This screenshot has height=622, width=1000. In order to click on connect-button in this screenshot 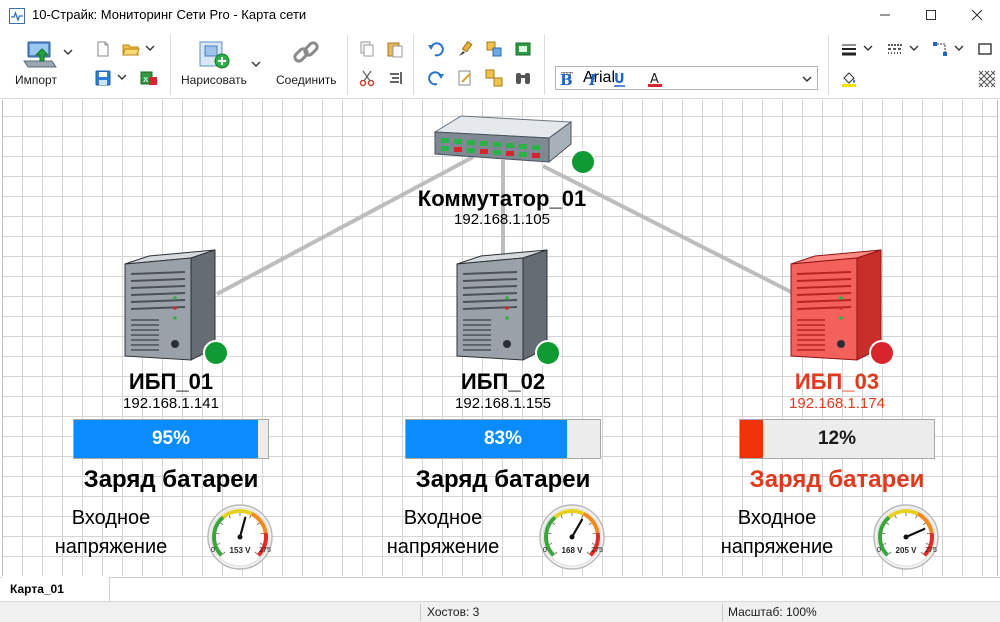, I will do `click(306, 53)`.